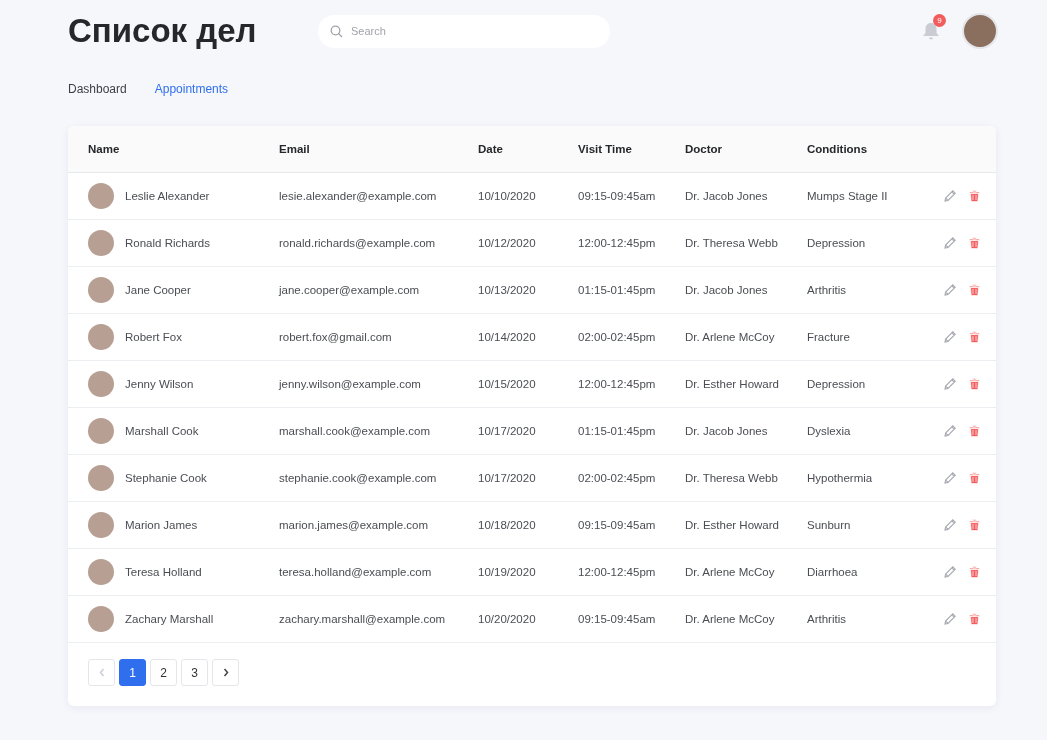  Describe the element at coordinates (931, 31) in the screenshot. I see `bell-icon` at that location.